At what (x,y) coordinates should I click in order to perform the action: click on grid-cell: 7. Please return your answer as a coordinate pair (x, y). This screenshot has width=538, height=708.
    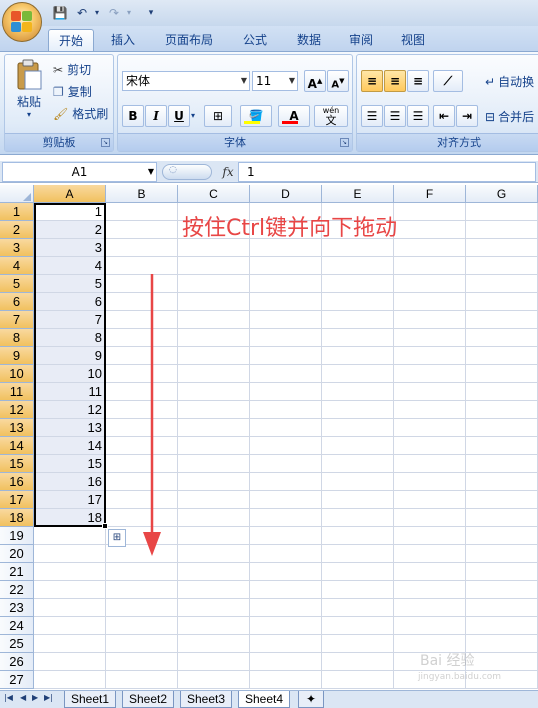
    Looking at the image, I should click on (70, 320).